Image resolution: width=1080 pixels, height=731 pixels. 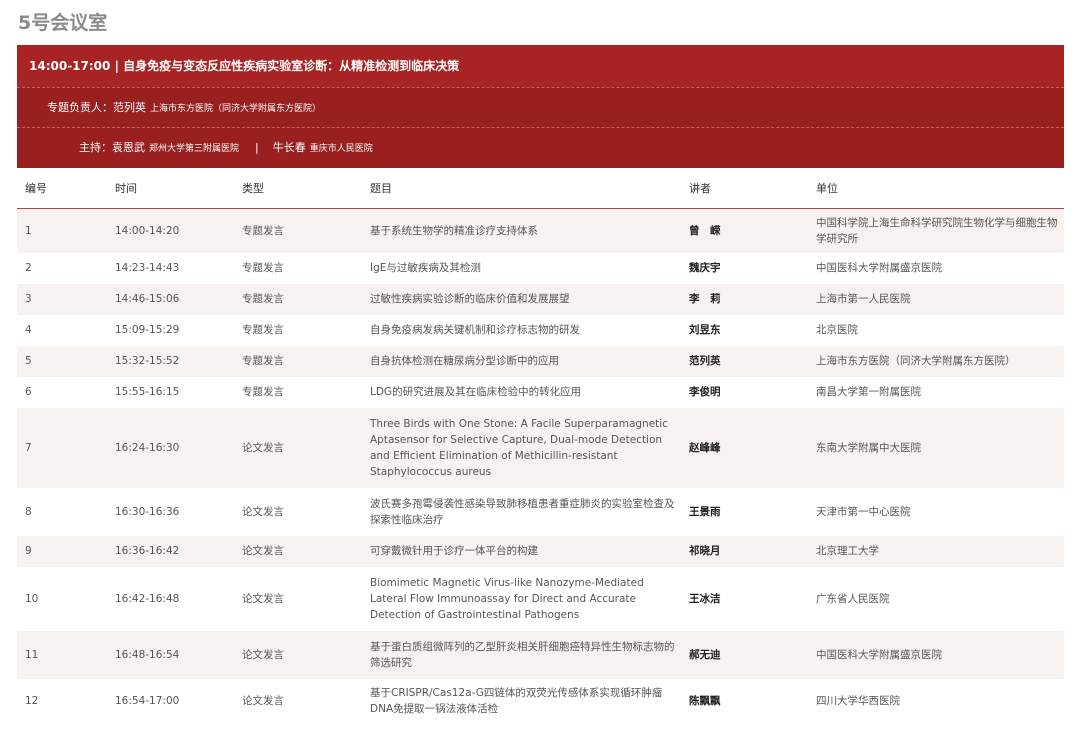 I want to click on leader-name: 范列英, so click(x=129, y=107).